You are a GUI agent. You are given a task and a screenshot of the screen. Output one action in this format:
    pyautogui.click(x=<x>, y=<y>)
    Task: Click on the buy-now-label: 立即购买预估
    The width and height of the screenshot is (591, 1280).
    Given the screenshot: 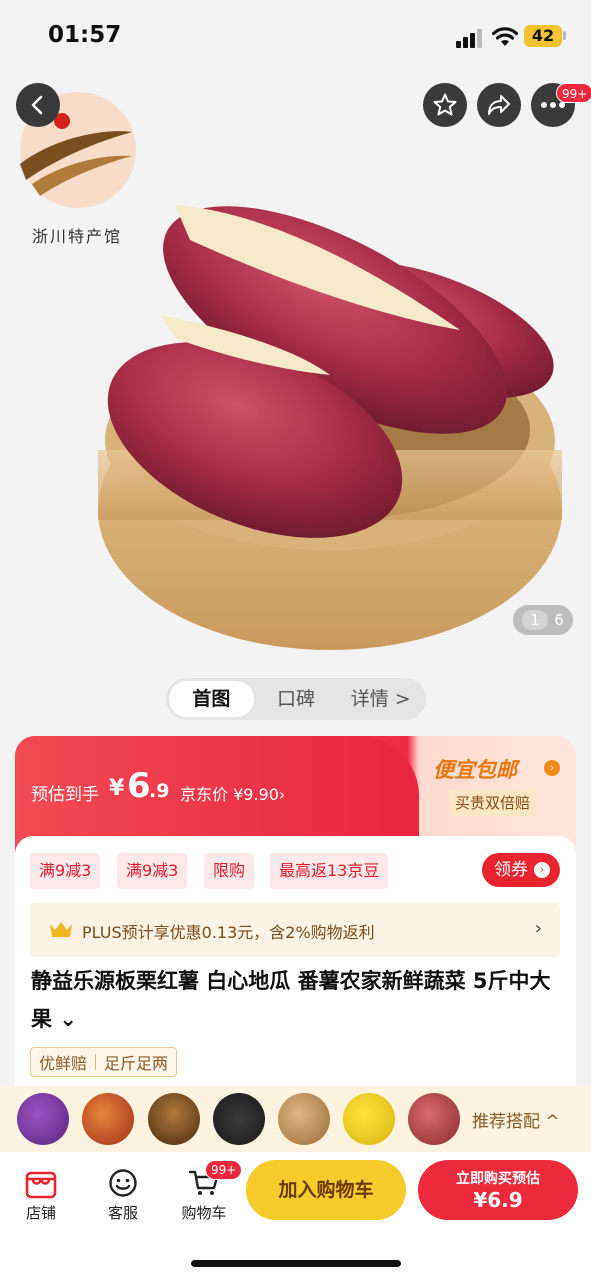 What is the action you would take?
    pyautogui.click(x=498, y=1179)
    